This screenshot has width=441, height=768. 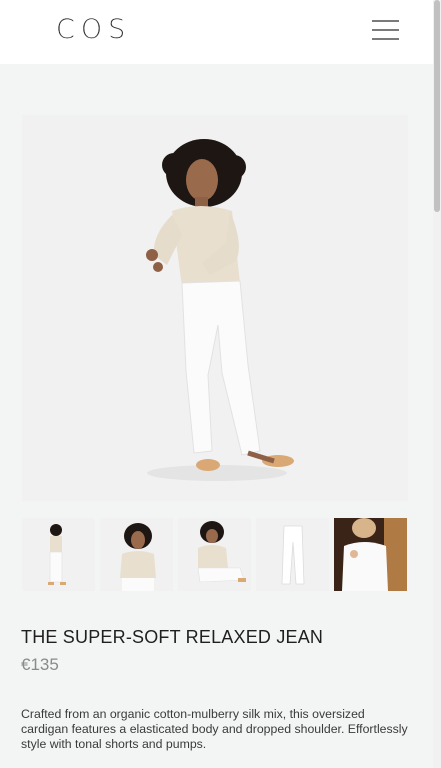 What do you see at coordinates (172, 637) in the screenshot?
I see `product-title: THE SUPER-SOFT RELAXED JEAN` at bounding box center [172, 637].